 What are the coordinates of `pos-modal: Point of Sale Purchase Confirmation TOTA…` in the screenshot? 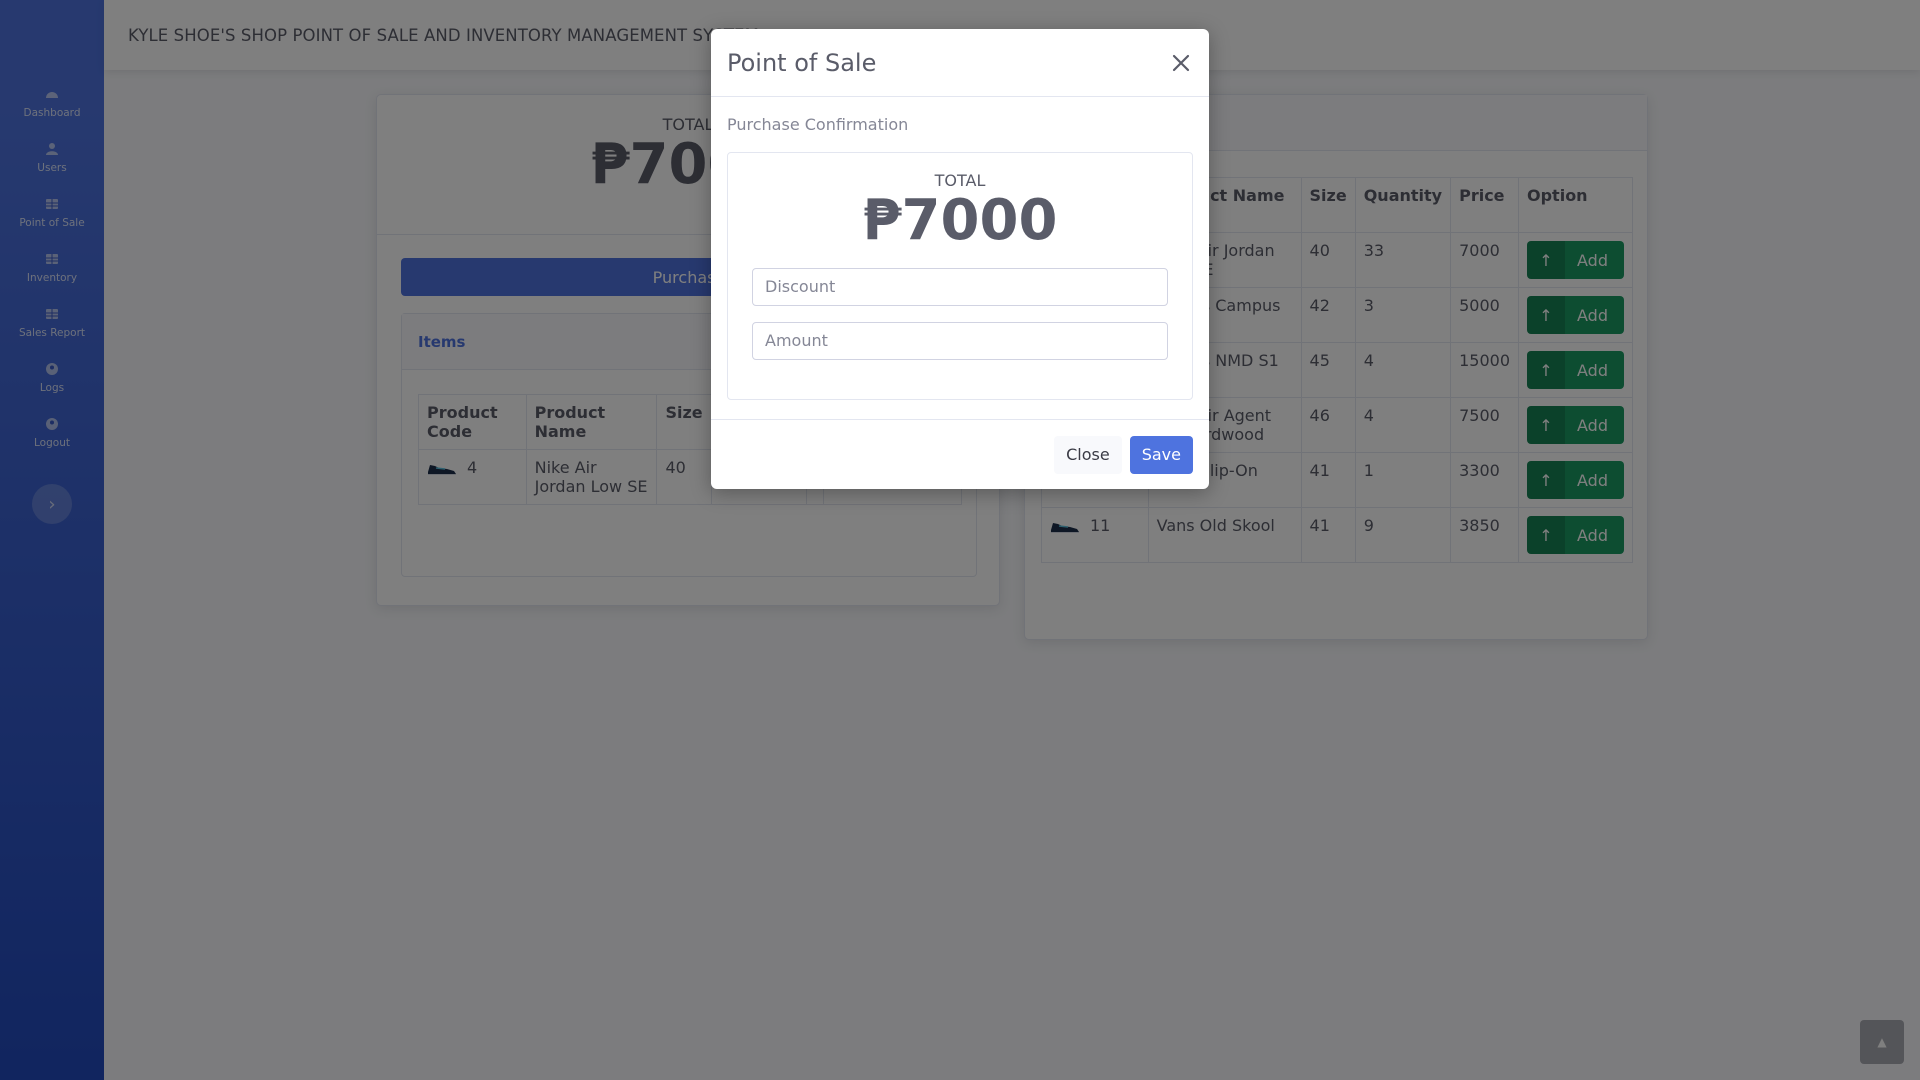 It's located at (960, 259).